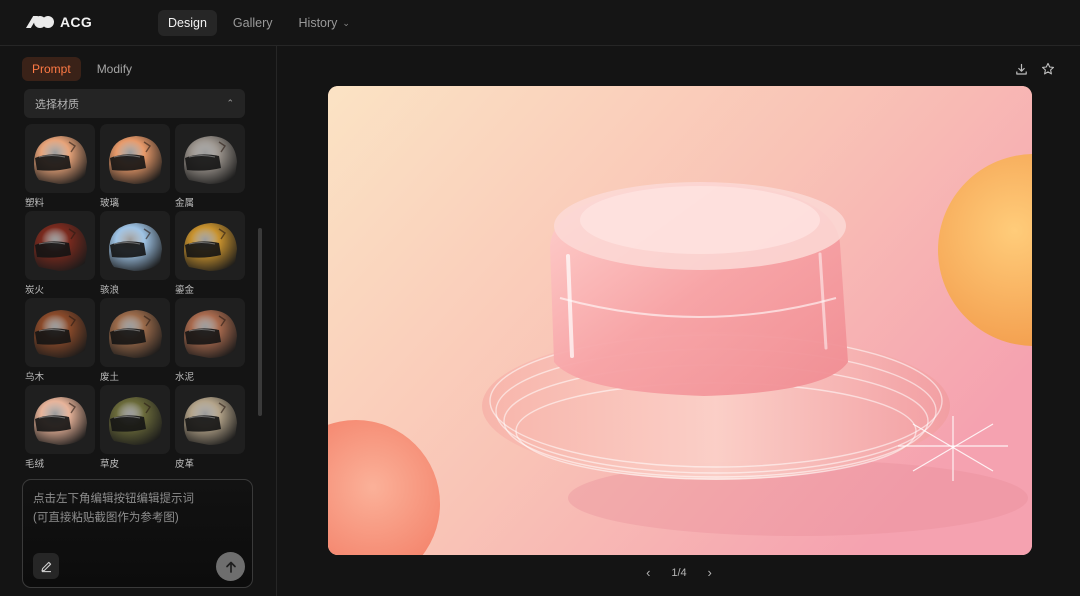 This screenshot has height=596, width=1080. What do you see at coordinates (346, 22) in the screenshot?
I see `chevron-down-icon: ⌄` at bounding box center [346, 22].